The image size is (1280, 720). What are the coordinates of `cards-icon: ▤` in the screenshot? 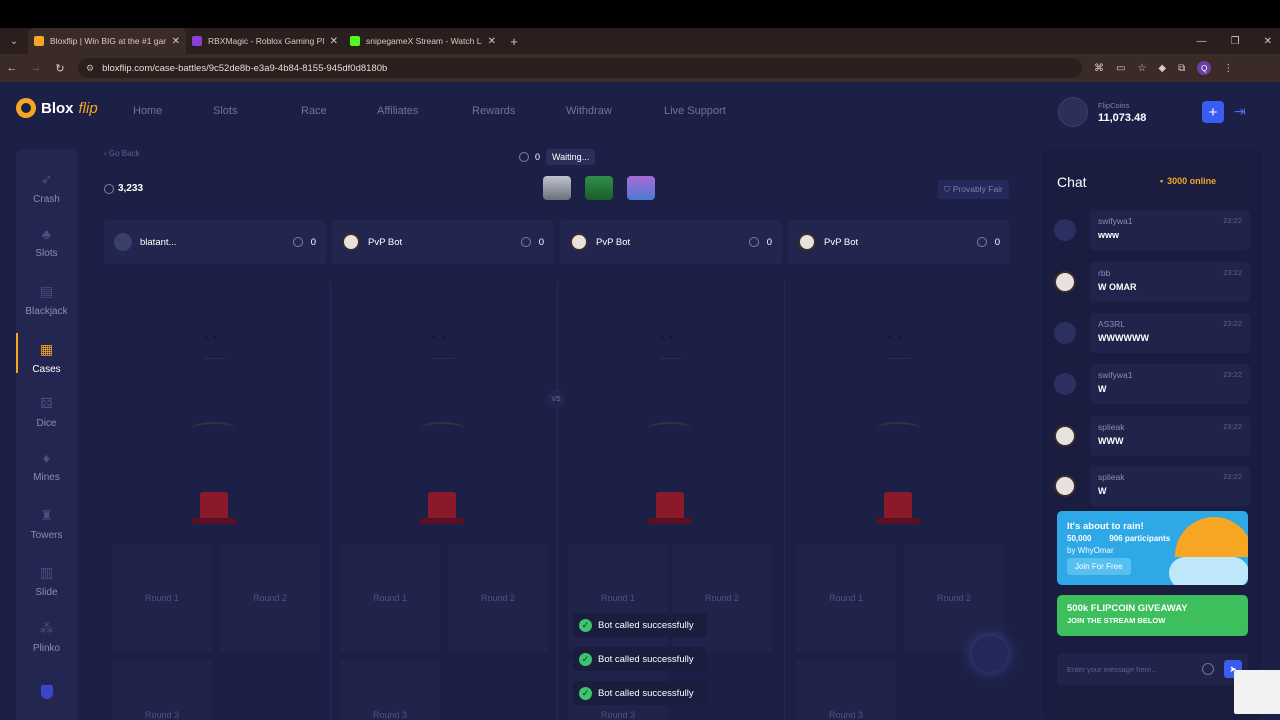 It's located at (46, 291).